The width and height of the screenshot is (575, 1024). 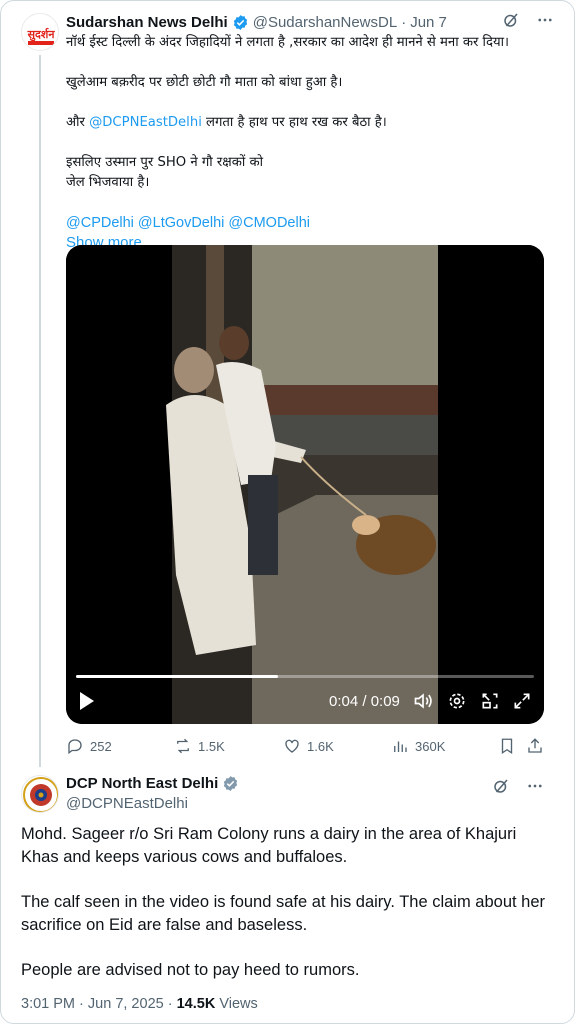 What do you see at coordinates (292, 746) in the screenshot?
I see `like-icon` at bounding box center [292, 746].